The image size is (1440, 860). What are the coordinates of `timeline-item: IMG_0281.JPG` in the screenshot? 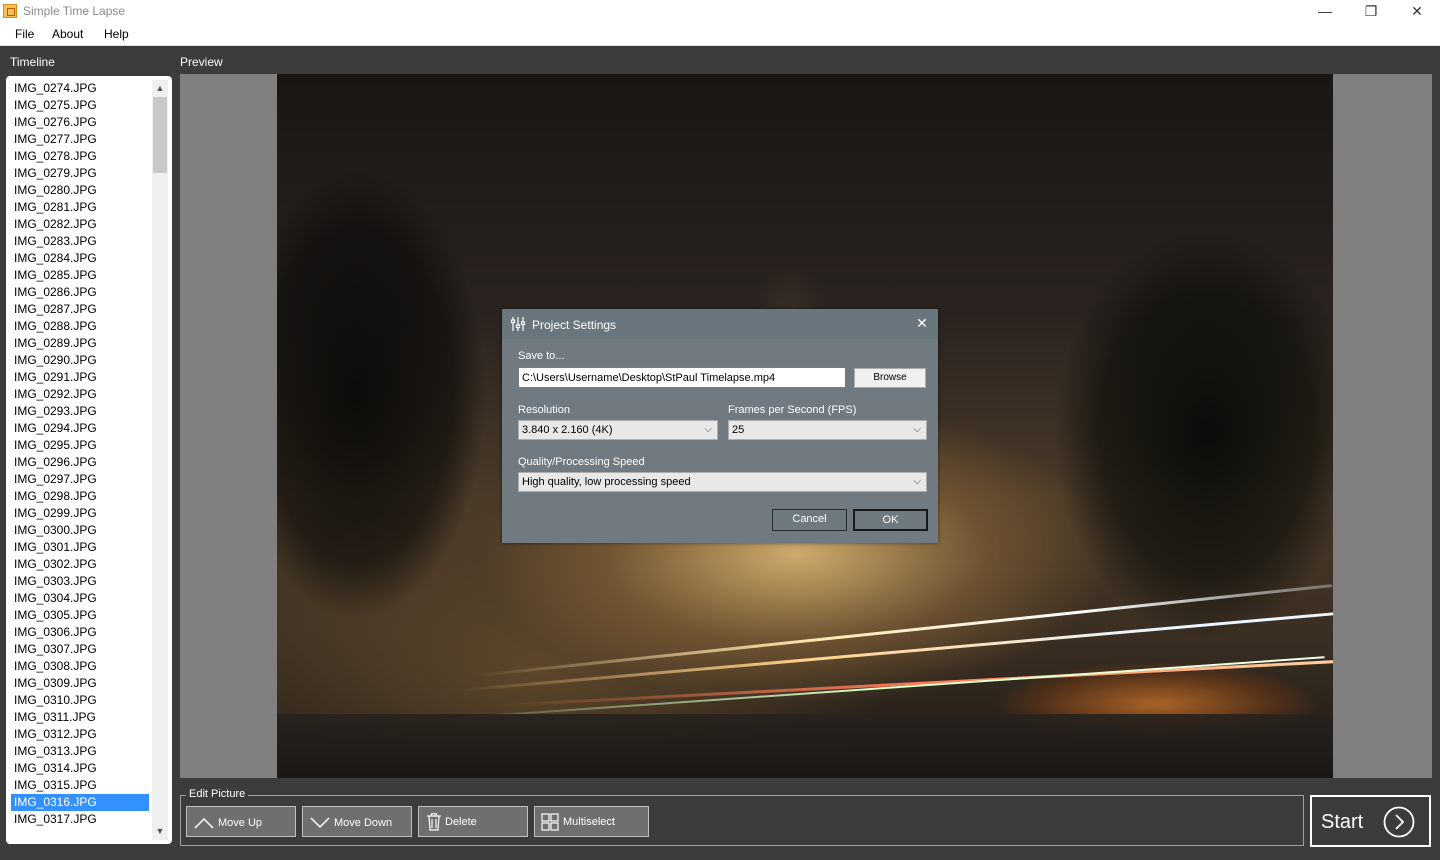 It's located at (80, 207).